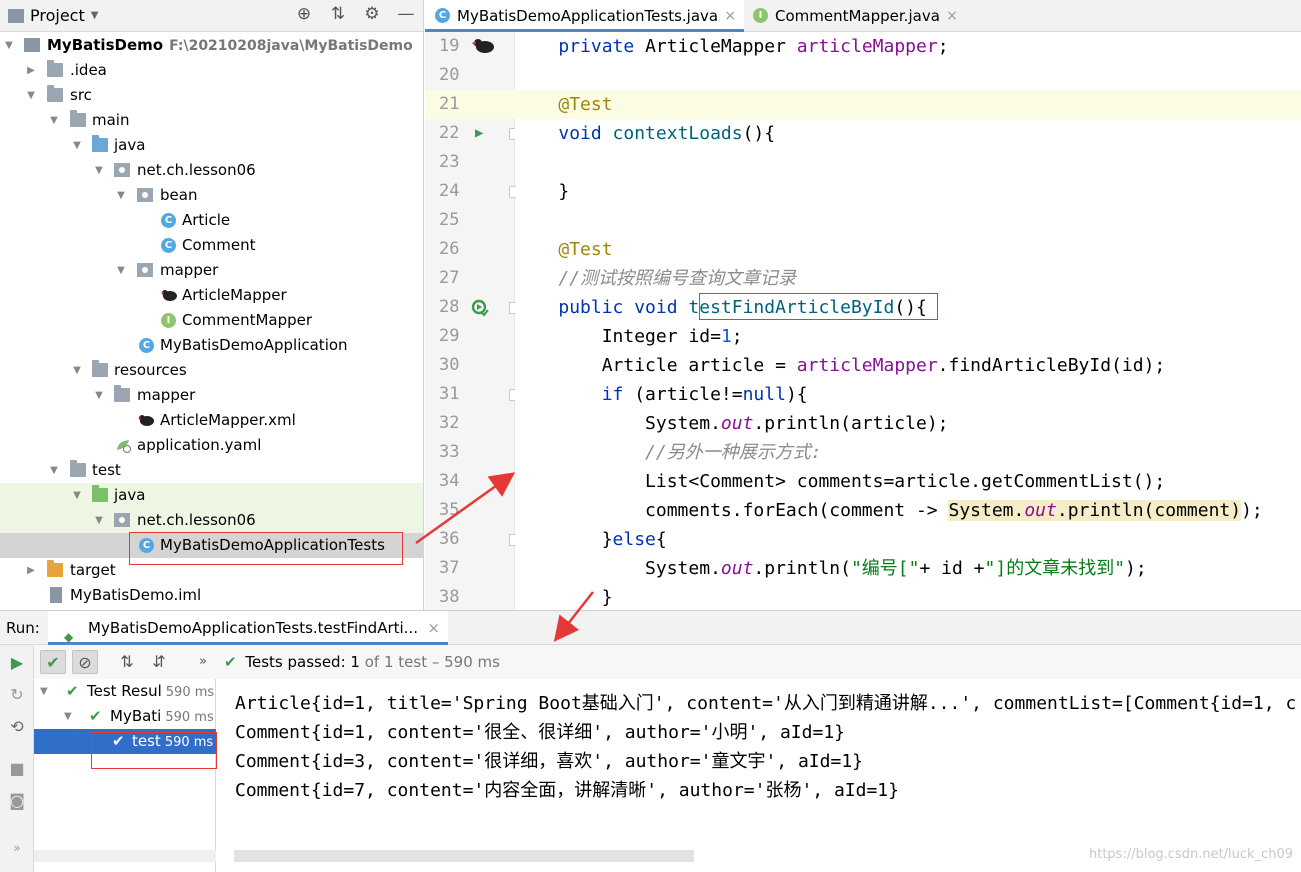 The image size is (1301, 872). I want to click on more-icon: », so click(17, 851).